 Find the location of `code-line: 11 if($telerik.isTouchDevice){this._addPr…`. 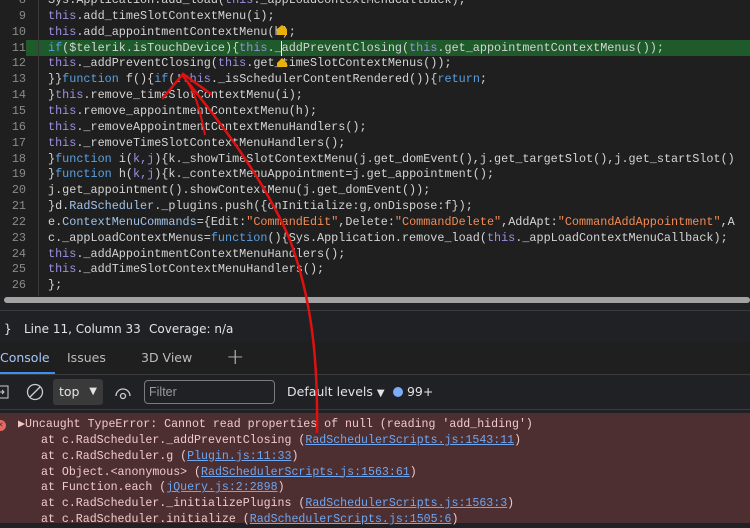

code-line: 11 if($telerik.isTouchDevice){this._addPr… is located at coordinates (375, 47).